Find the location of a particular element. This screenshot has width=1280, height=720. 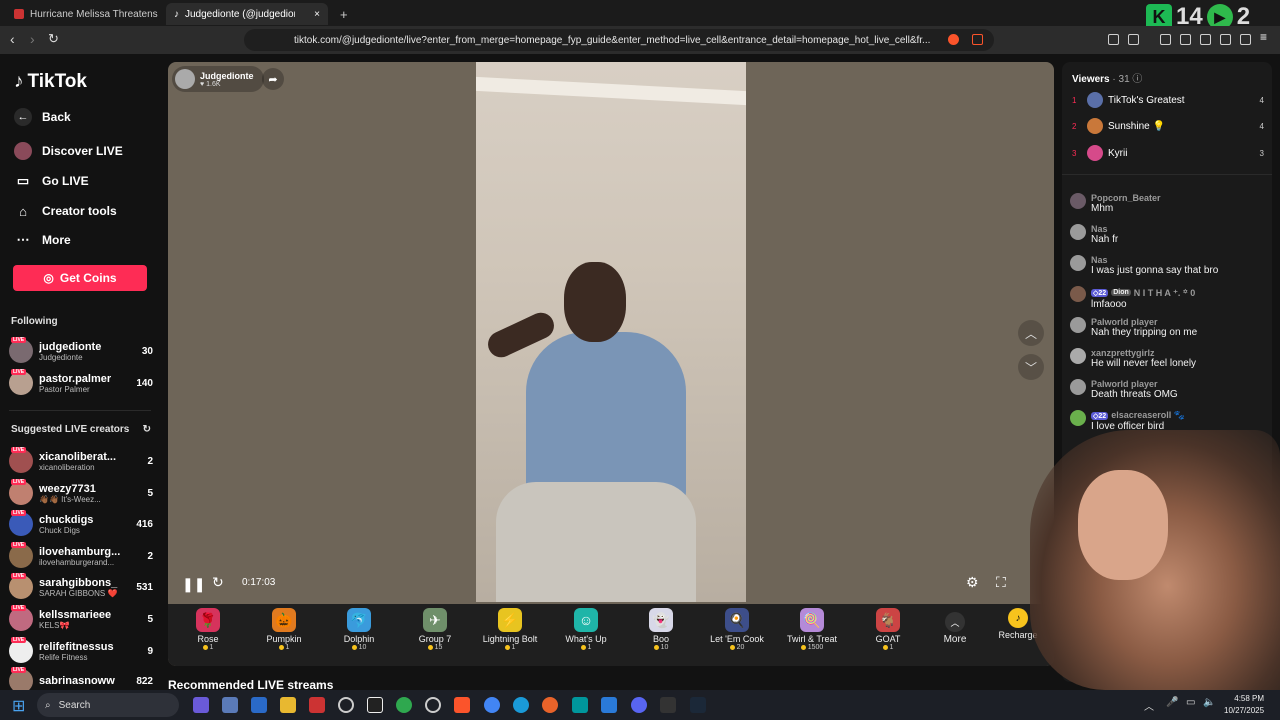

arduino-icon is located at coordinates (580, 705).